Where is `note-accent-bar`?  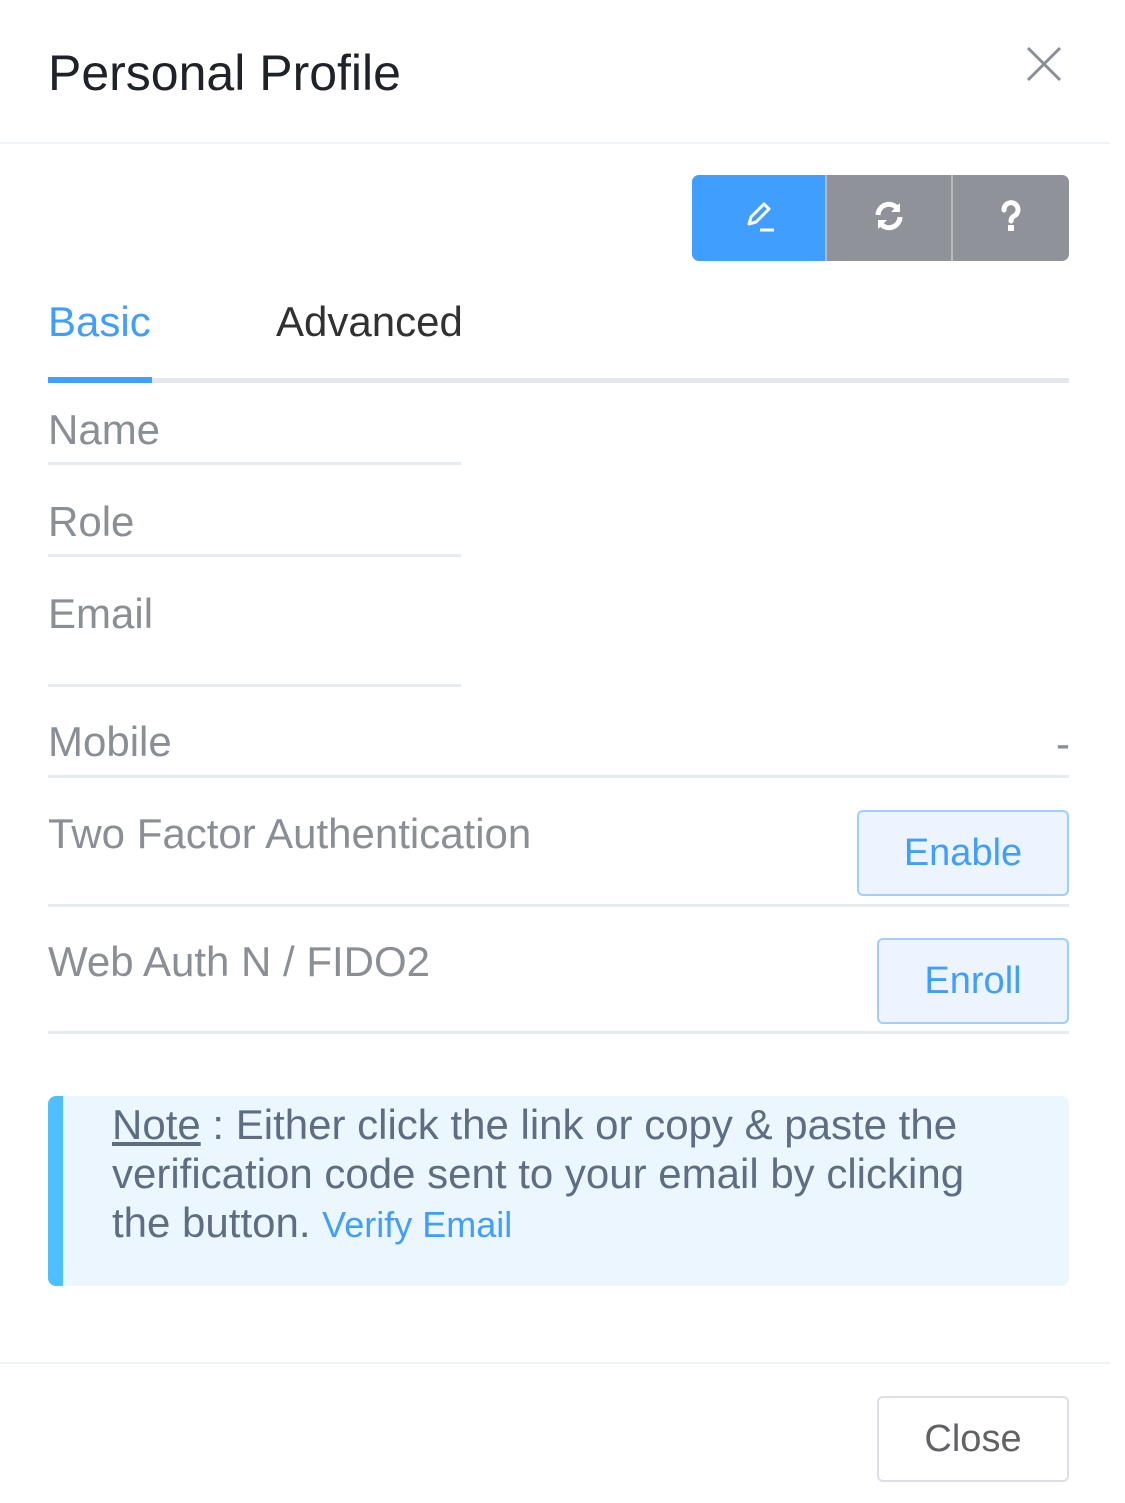
note-accent-bar is located at coordinates (55, 1191).